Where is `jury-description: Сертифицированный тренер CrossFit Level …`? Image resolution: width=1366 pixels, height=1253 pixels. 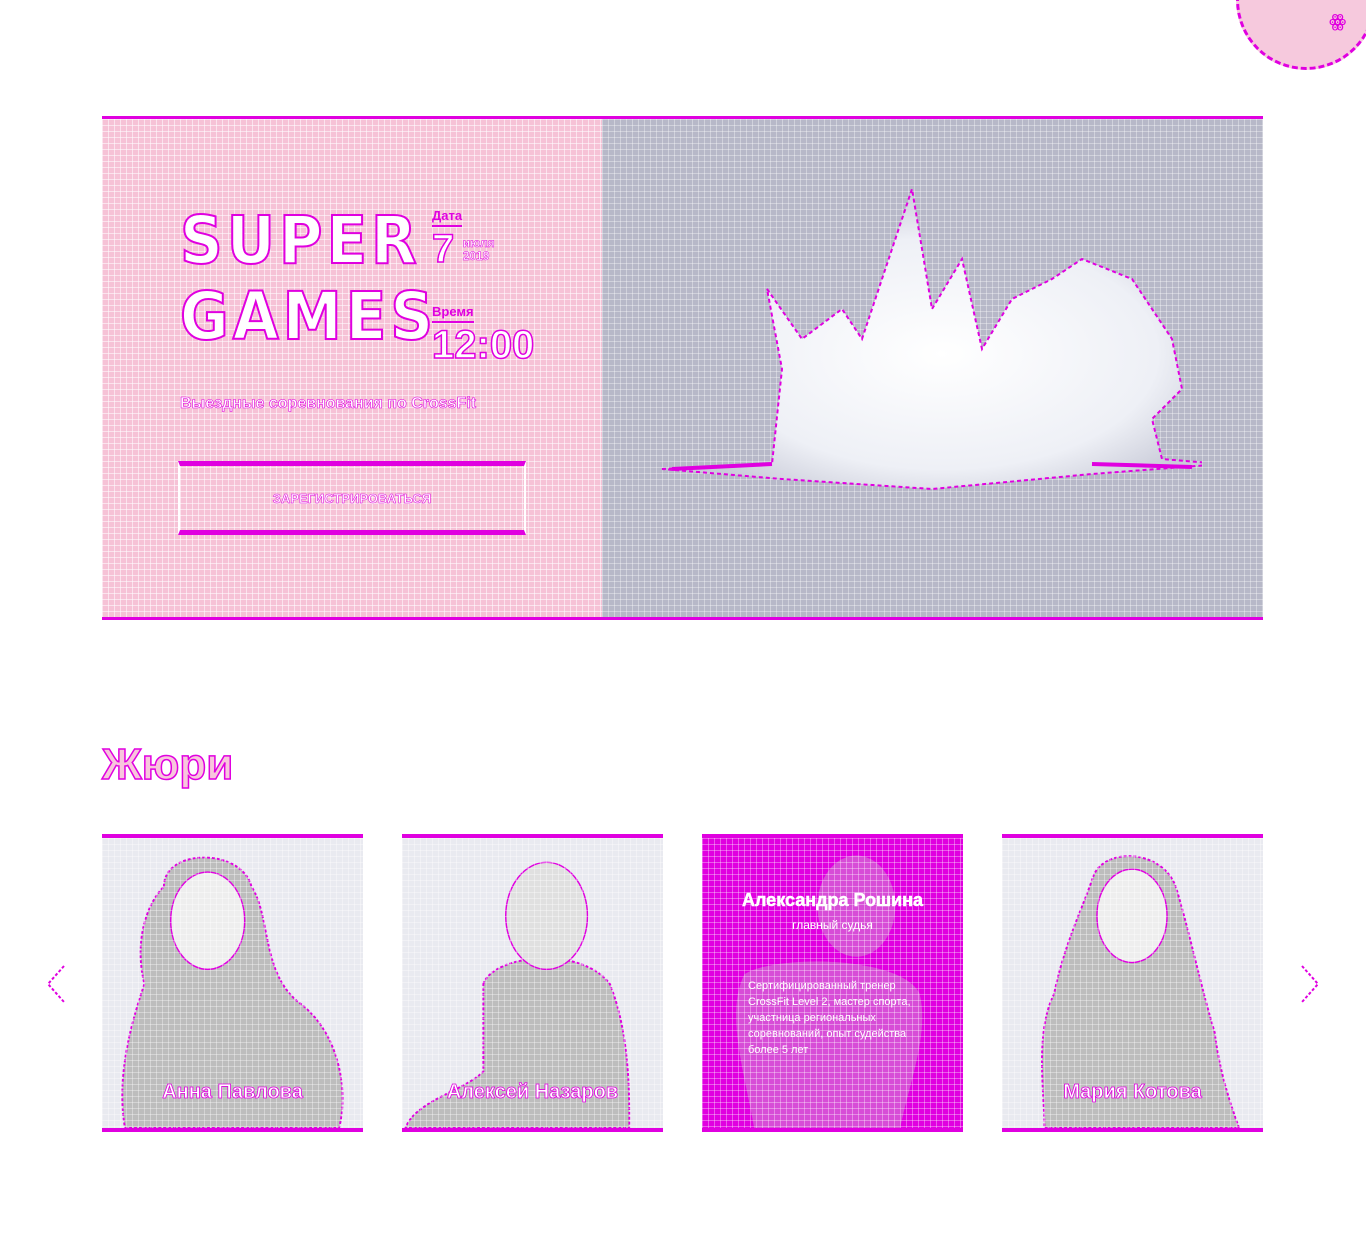 jury-description: Сертифицированный тренер CrossFit Level … is located at coordinates (829, 1018).